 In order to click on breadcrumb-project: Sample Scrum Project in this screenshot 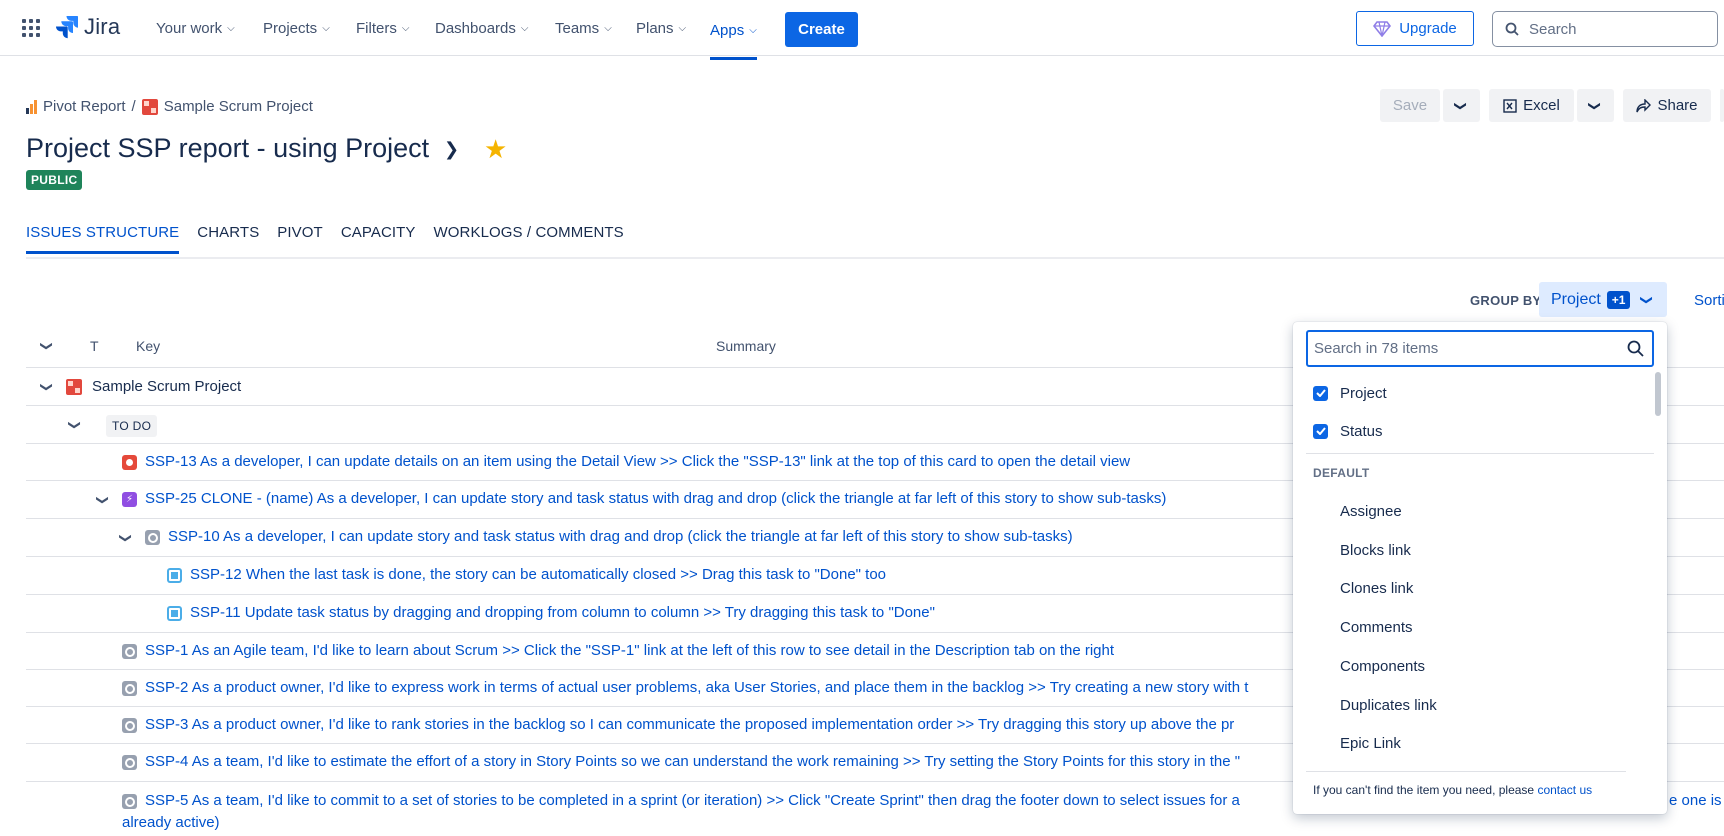, I will do `click(238, 106)`.